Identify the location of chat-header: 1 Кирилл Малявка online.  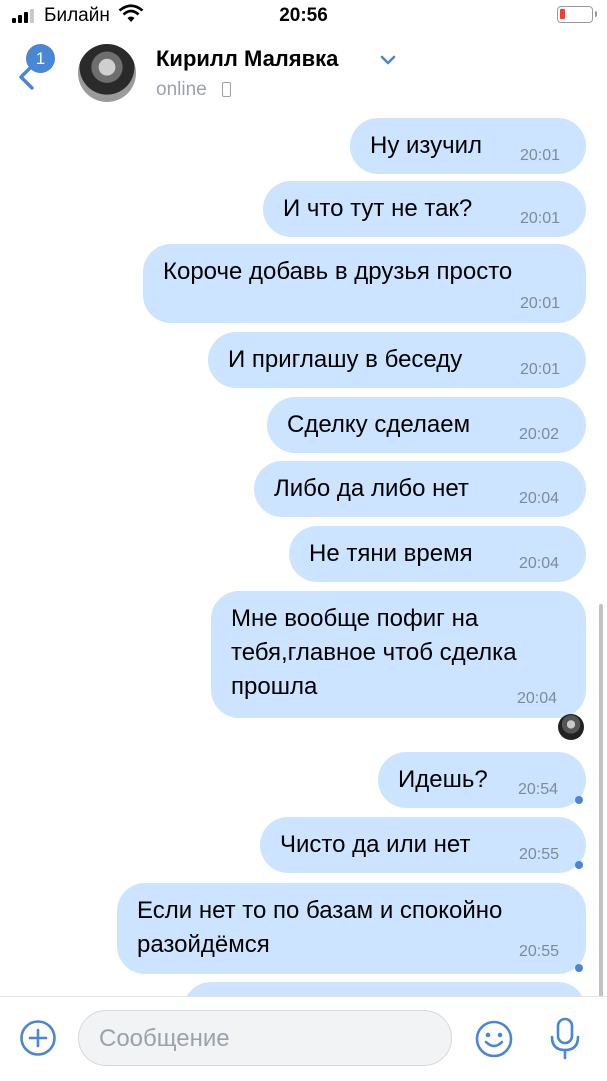
(303, 74).